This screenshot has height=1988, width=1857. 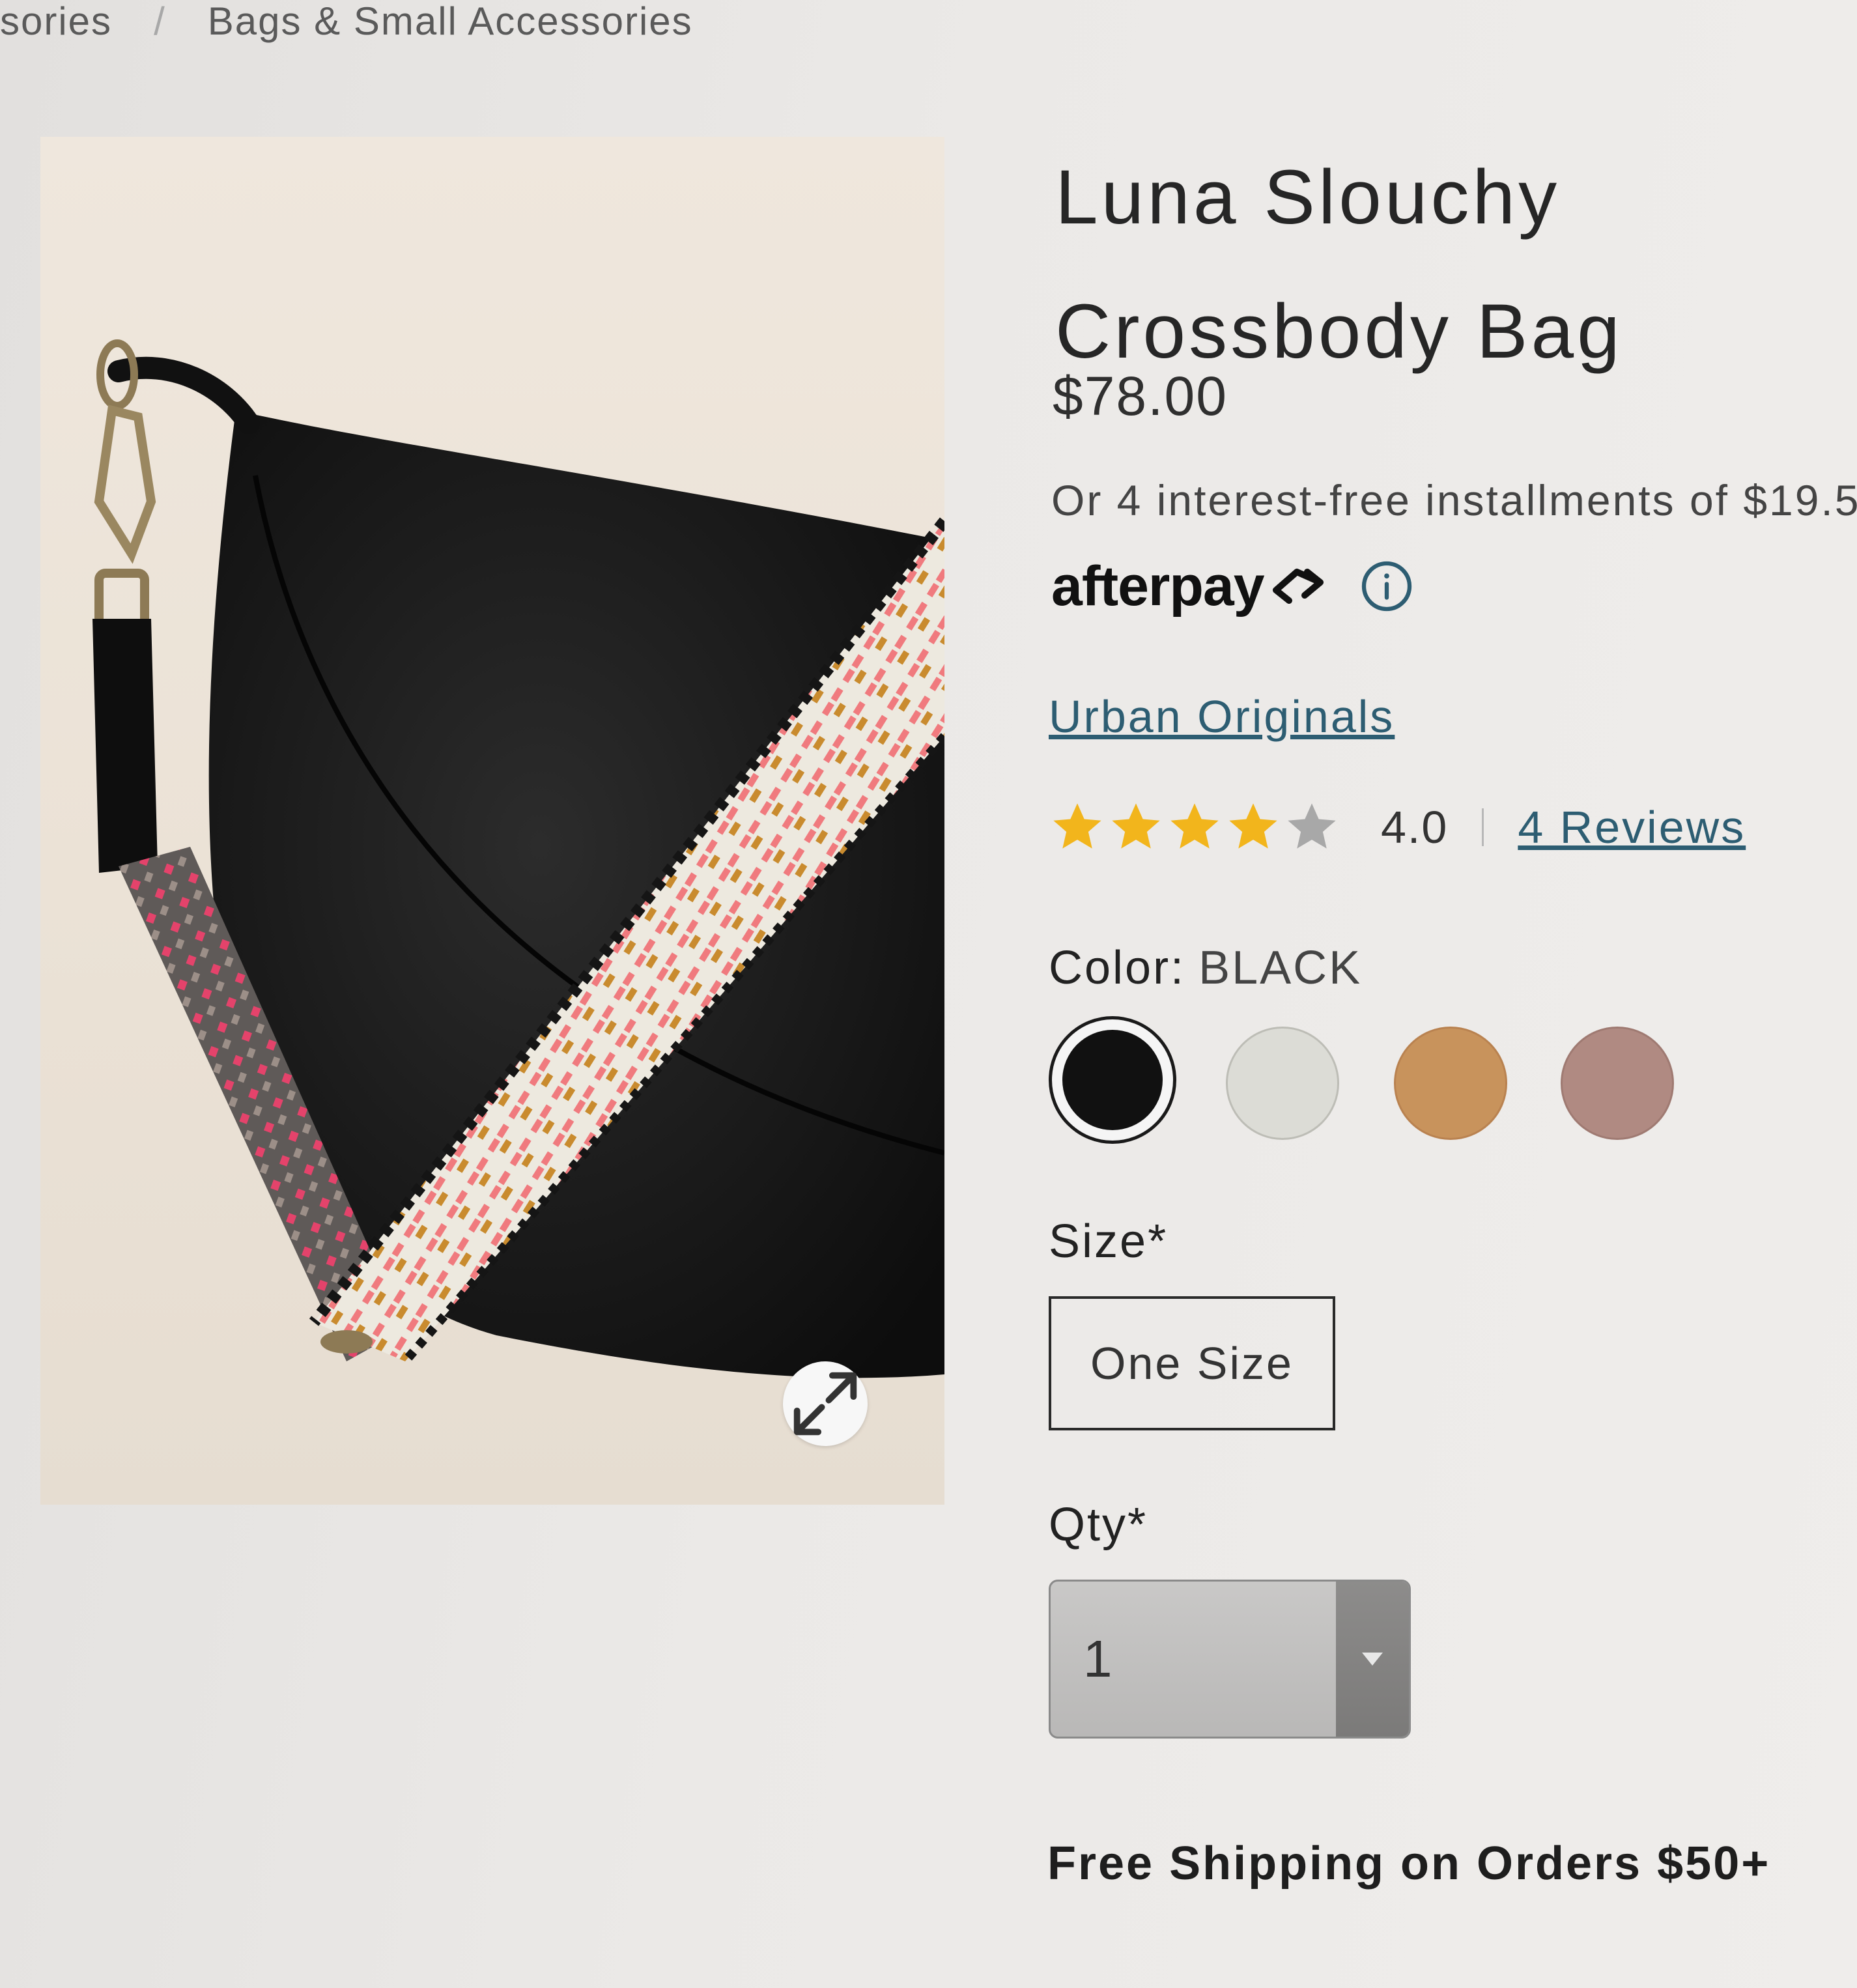 I want to click on qty-select: 1, so click(x=1230, y=1659).